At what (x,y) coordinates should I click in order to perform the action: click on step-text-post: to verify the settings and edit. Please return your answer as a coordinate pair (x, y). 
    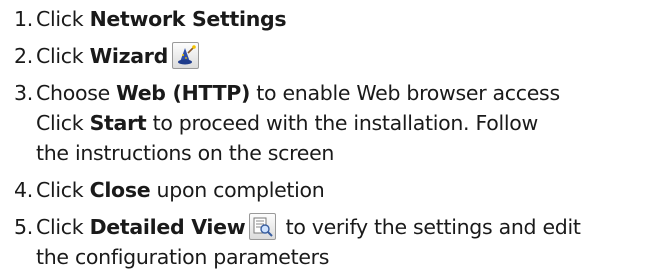
    Looking at the image, I should click on (430, 227).